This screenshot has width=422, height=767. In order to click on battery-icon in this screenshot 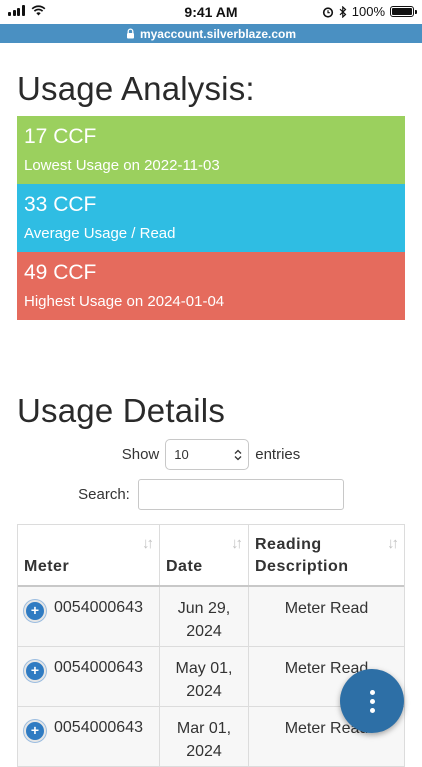, I will do `click(403, 11)`.